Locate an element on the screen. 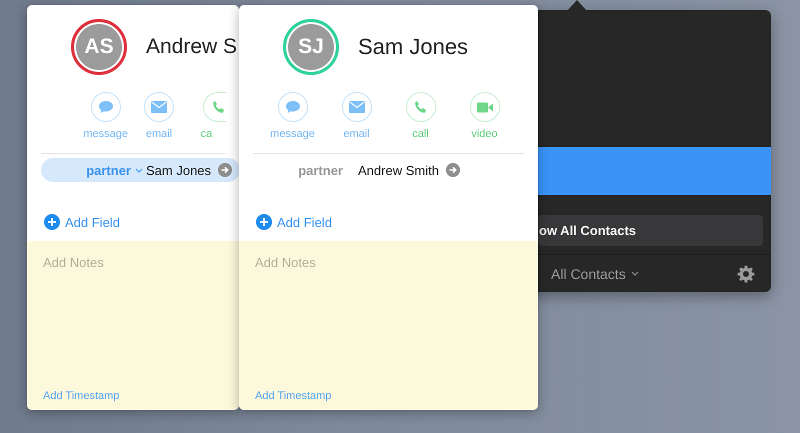 This screenshot has height=433, width=800. related-field: partner Sam Jones is located at coordinates (140, 170).